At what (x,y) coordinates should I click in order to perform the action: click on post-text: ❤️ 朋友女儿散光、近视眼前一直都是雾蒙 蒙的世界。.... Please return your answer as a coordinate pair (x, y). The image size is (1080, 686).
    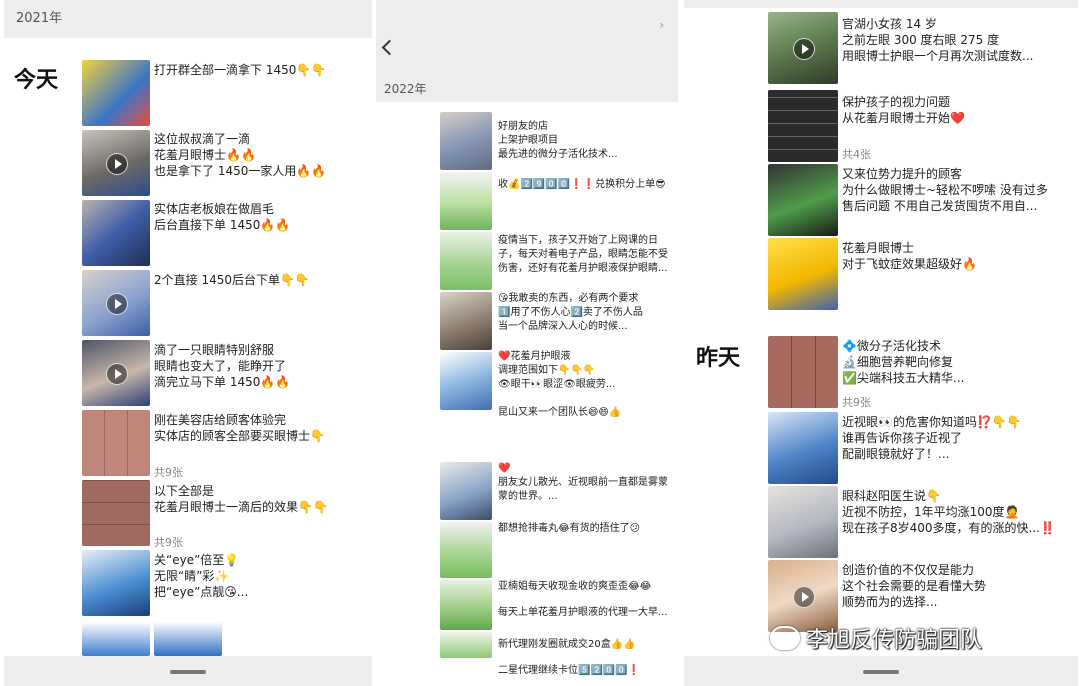
    Looking at the image, I should click on (583, 483).